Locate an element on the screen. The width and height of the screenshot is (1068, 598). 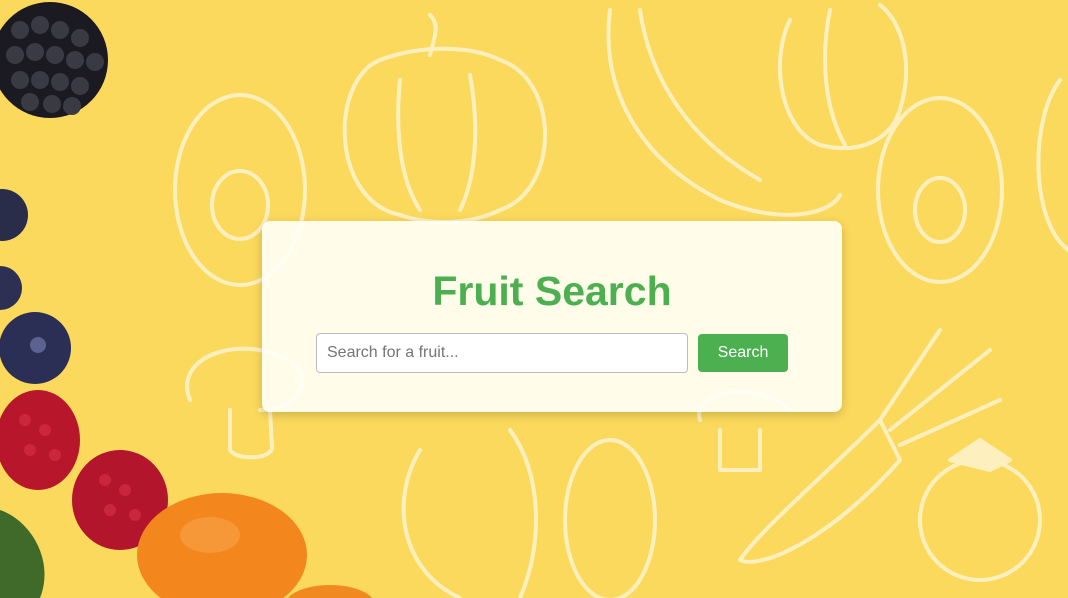
search-button: Search is located at coordinates (743, 353).